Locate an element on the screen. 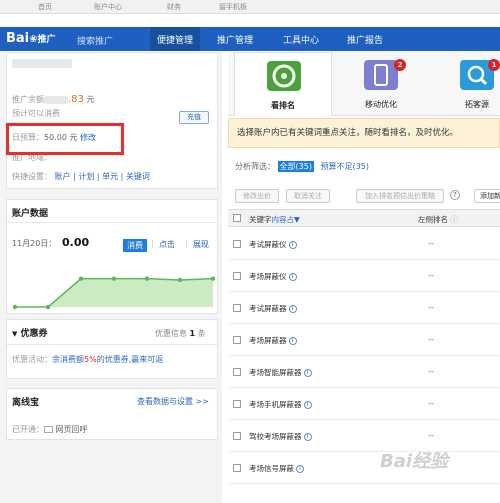  nav-item-tools: 工具中心 is located at coordinates (301, 39).